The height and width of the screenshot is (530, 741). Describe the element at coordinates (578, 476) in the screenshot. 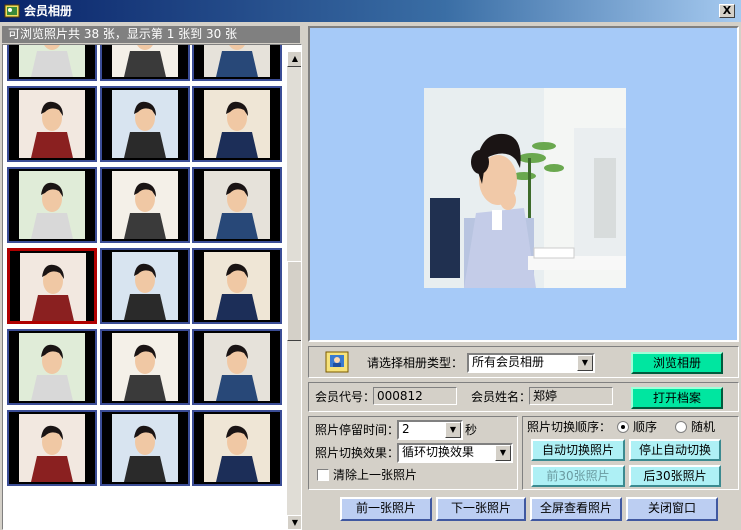

I see `prev-30-button: 前30张照片` at that location.